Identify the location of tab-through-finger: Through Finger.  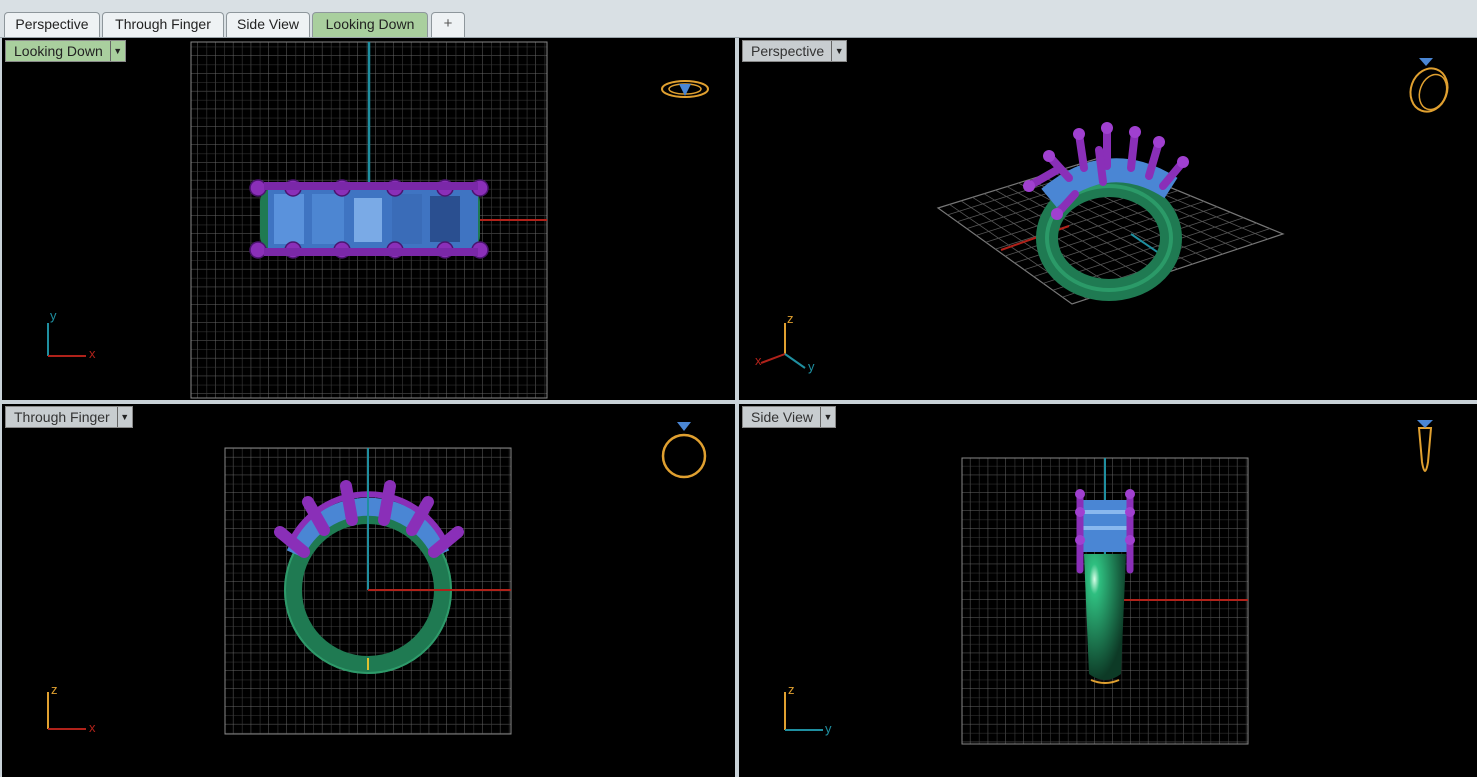
(163, 24).